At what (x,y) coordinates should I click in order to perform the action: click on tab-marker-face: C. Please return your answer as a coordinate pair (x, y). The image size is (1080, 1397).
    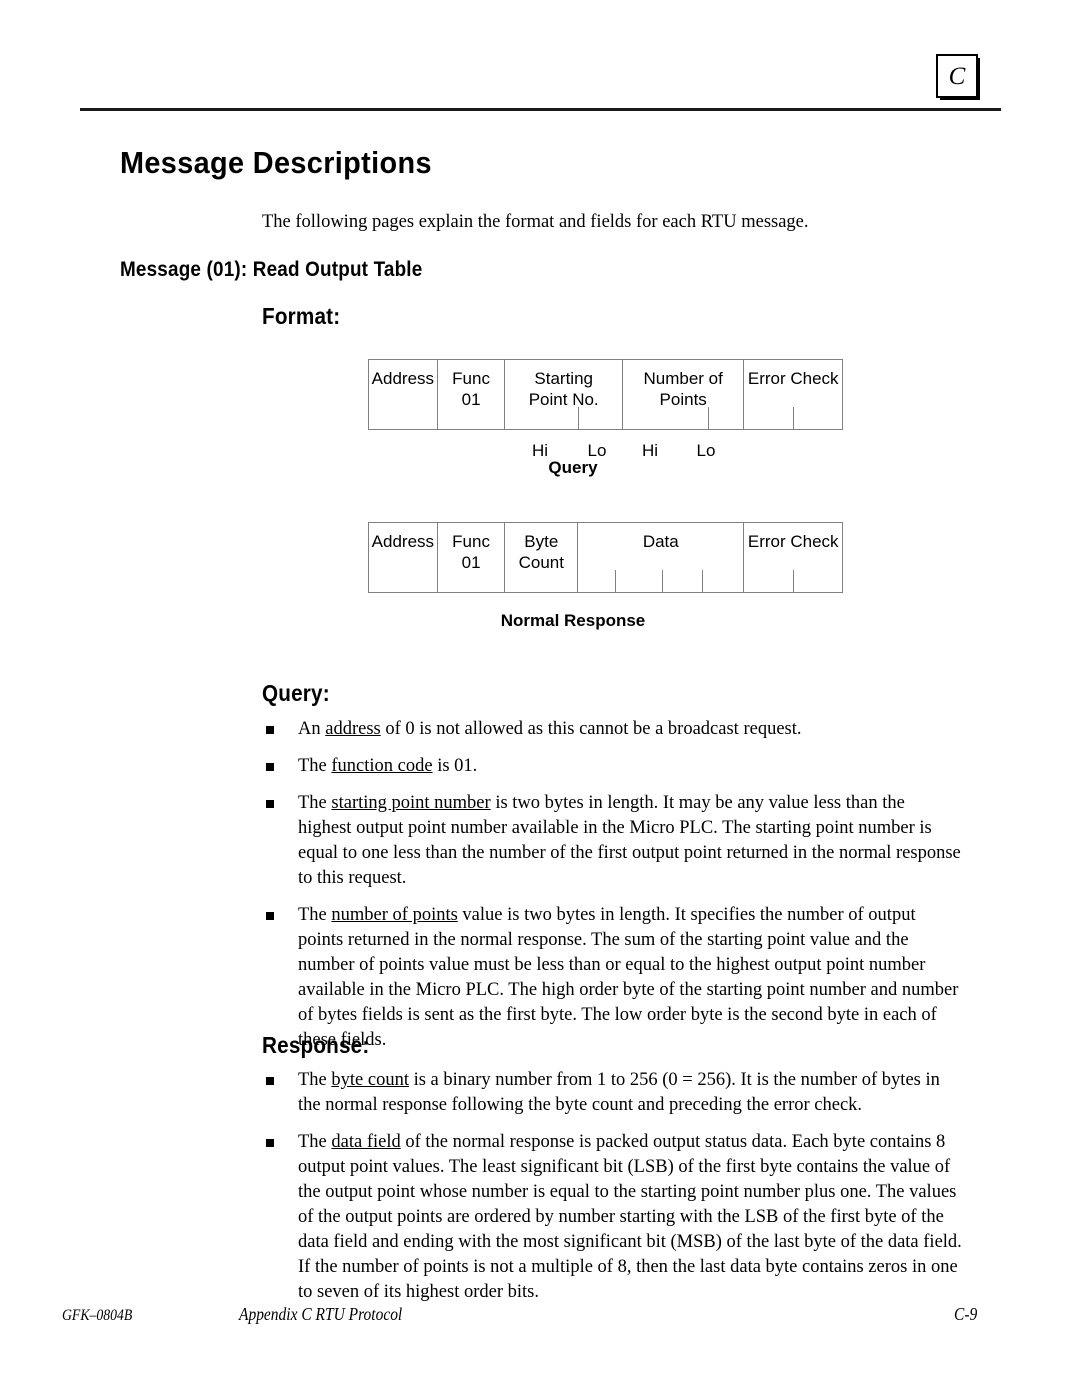
    Looking at the image, I should click on (957, 76).